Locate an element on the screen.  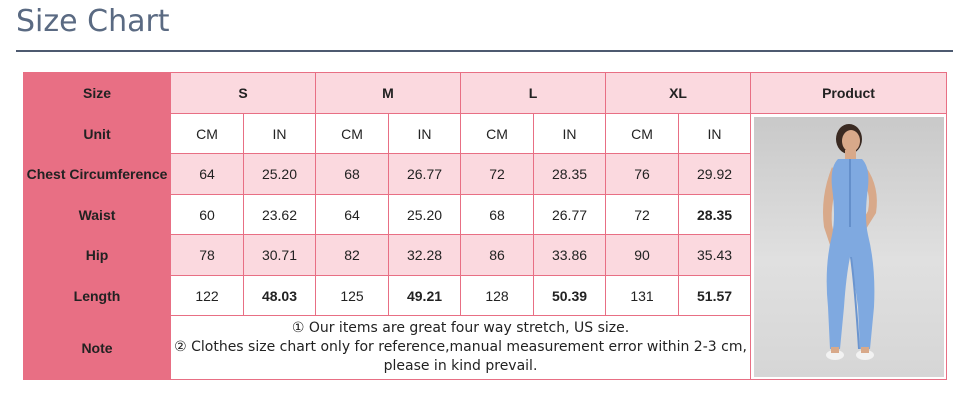
table-cell: 128 is located at coordinates (497, 295).